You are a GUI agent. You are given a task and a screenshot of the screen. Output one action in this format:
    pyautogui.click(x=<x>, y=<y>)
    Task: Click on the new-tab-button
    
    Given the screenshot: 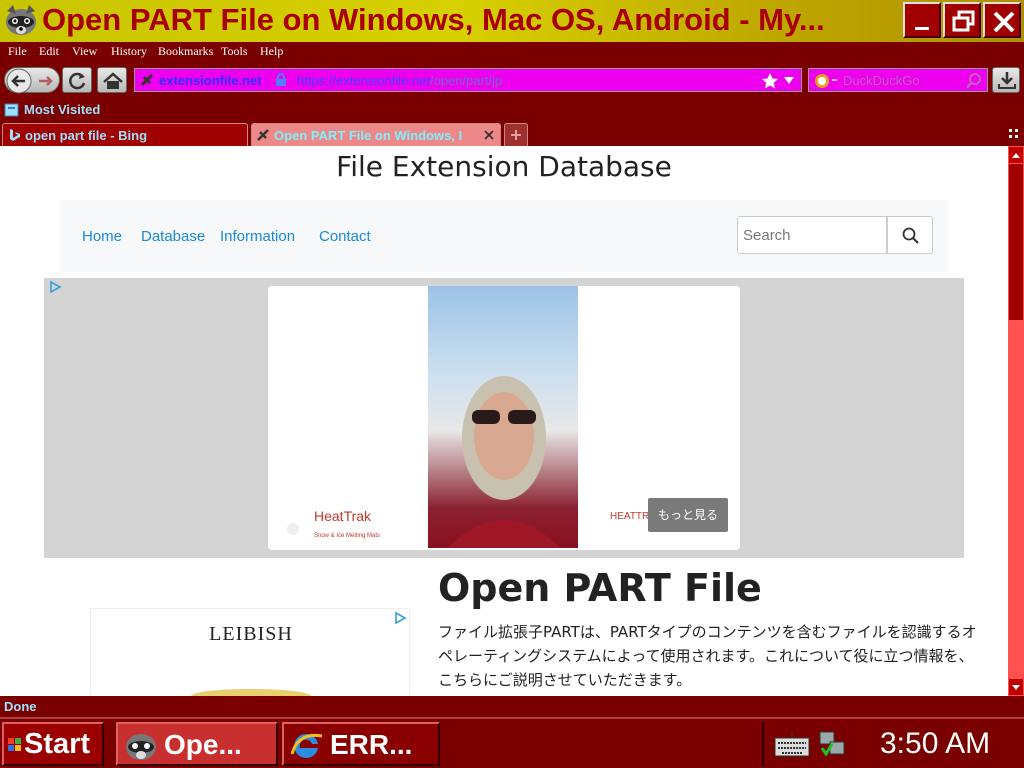 What is the action you would take?
    pyautogui.click(x=516, y=134)
    